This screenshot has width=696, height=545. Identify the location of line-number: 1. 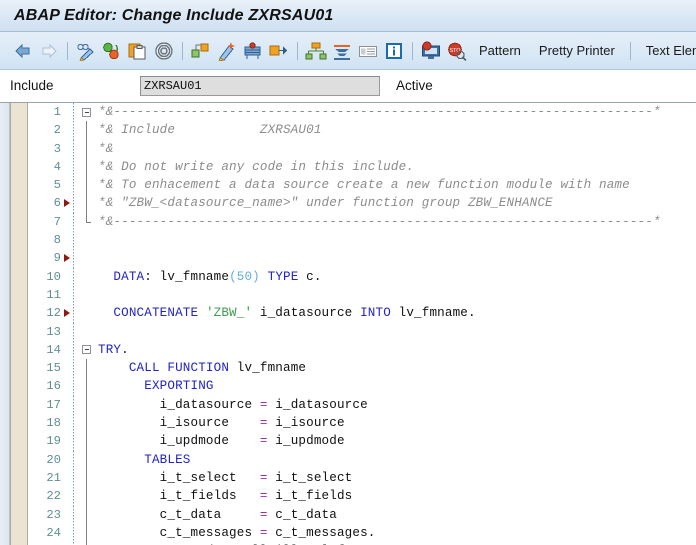
(57, 112).